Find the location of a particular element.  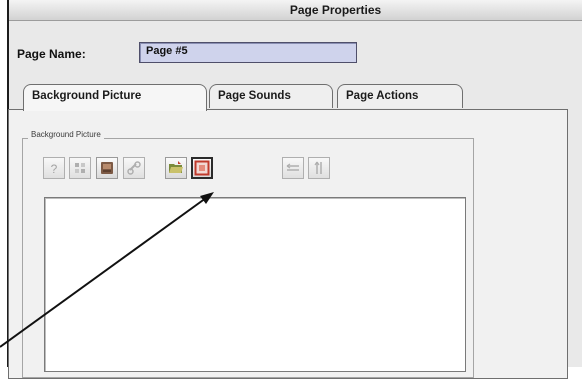

tab-page-actions: Page Actions is located at coordinates (400, 96).